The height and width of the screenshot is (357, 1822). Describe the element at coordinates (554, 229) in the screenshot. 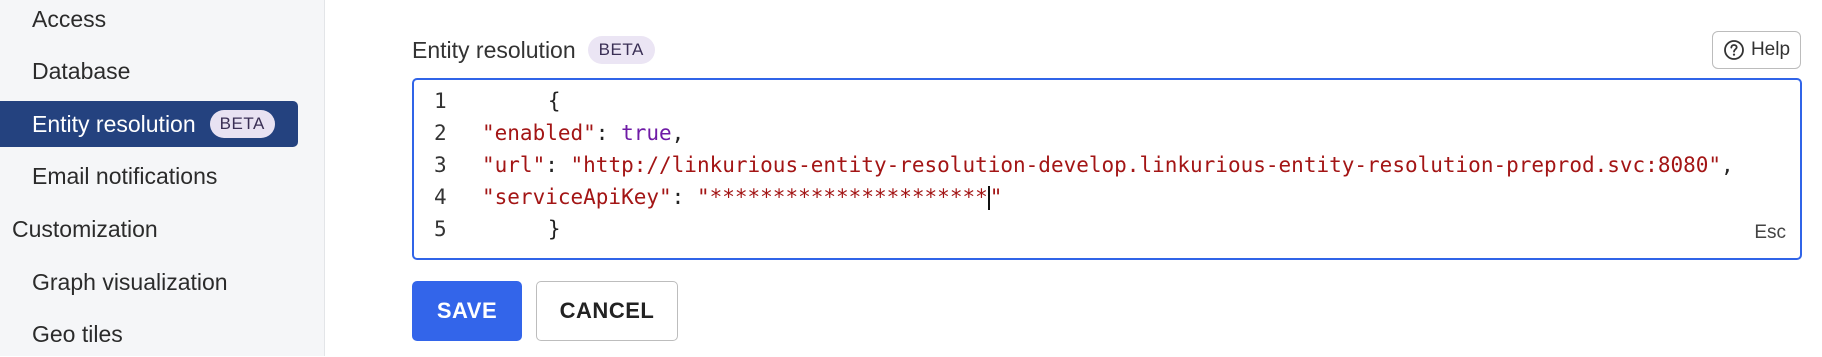

I see `close-brace: }` at that location.